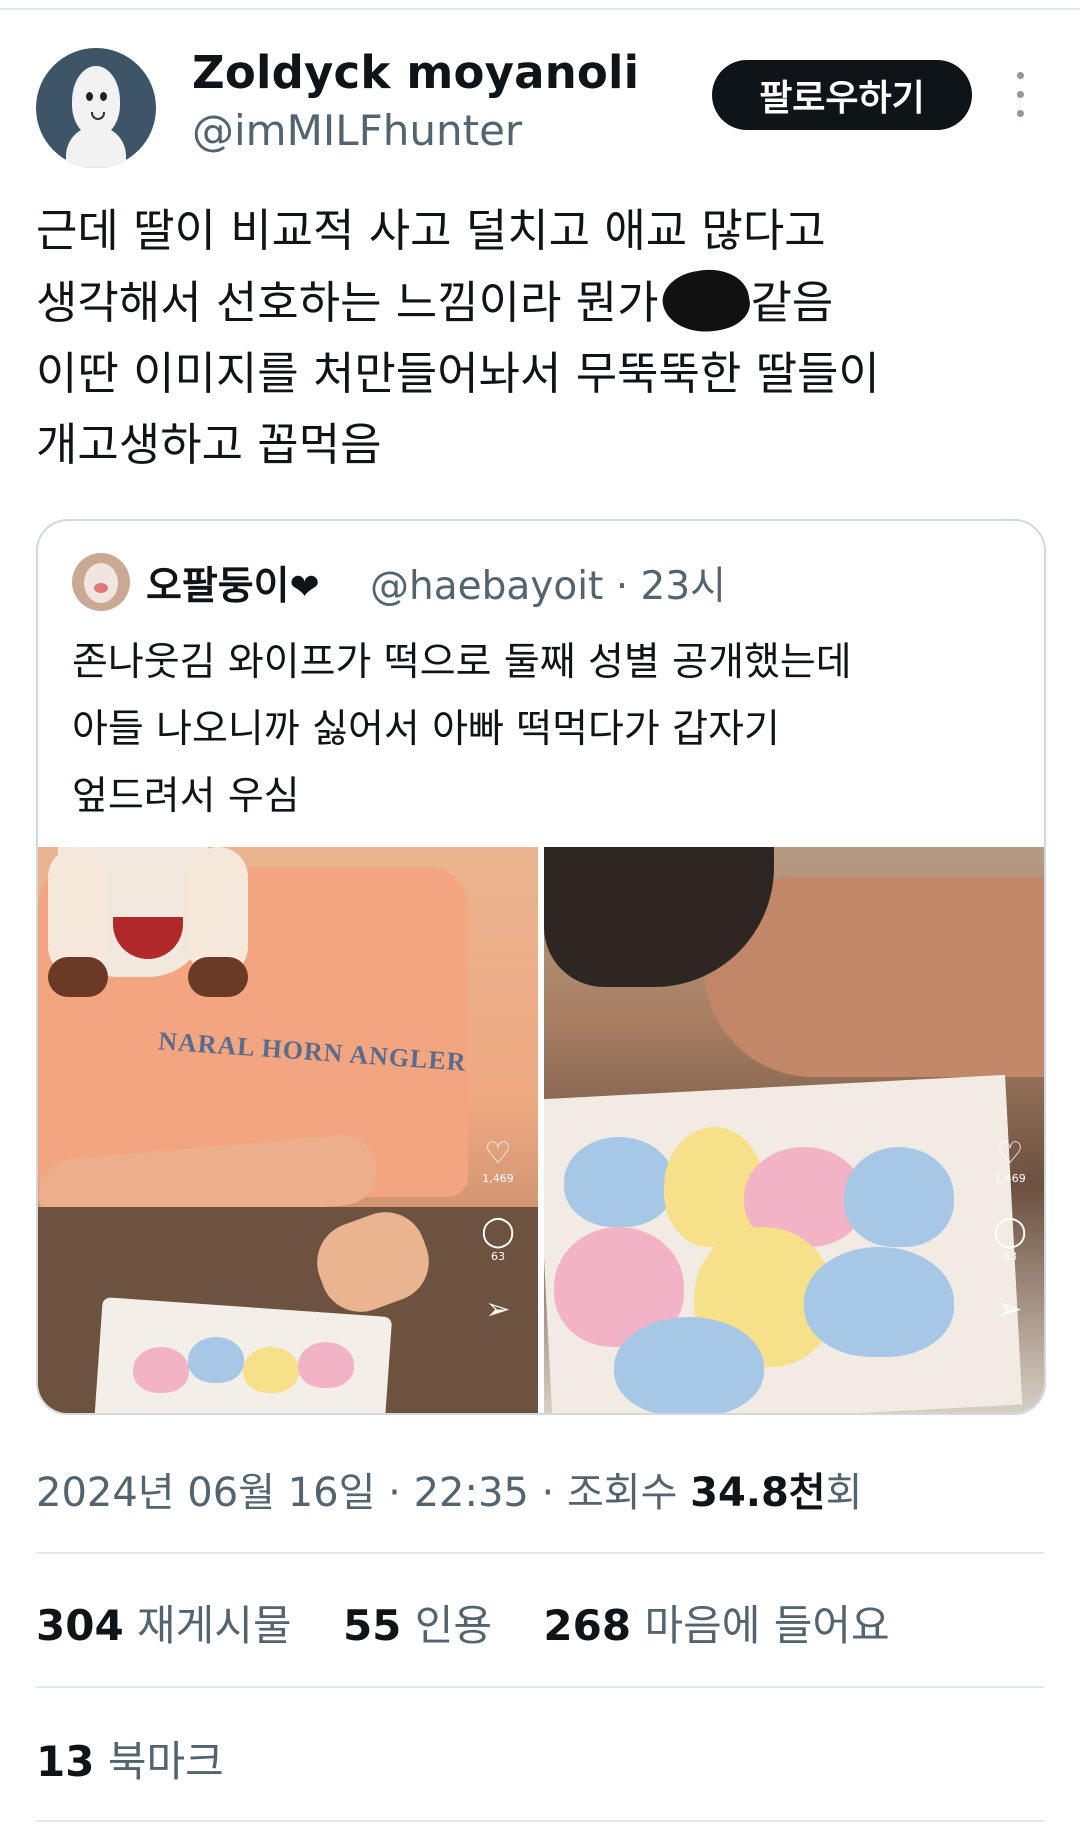  I want to click on retweet-label: 재게시물, so click(214, 1625).